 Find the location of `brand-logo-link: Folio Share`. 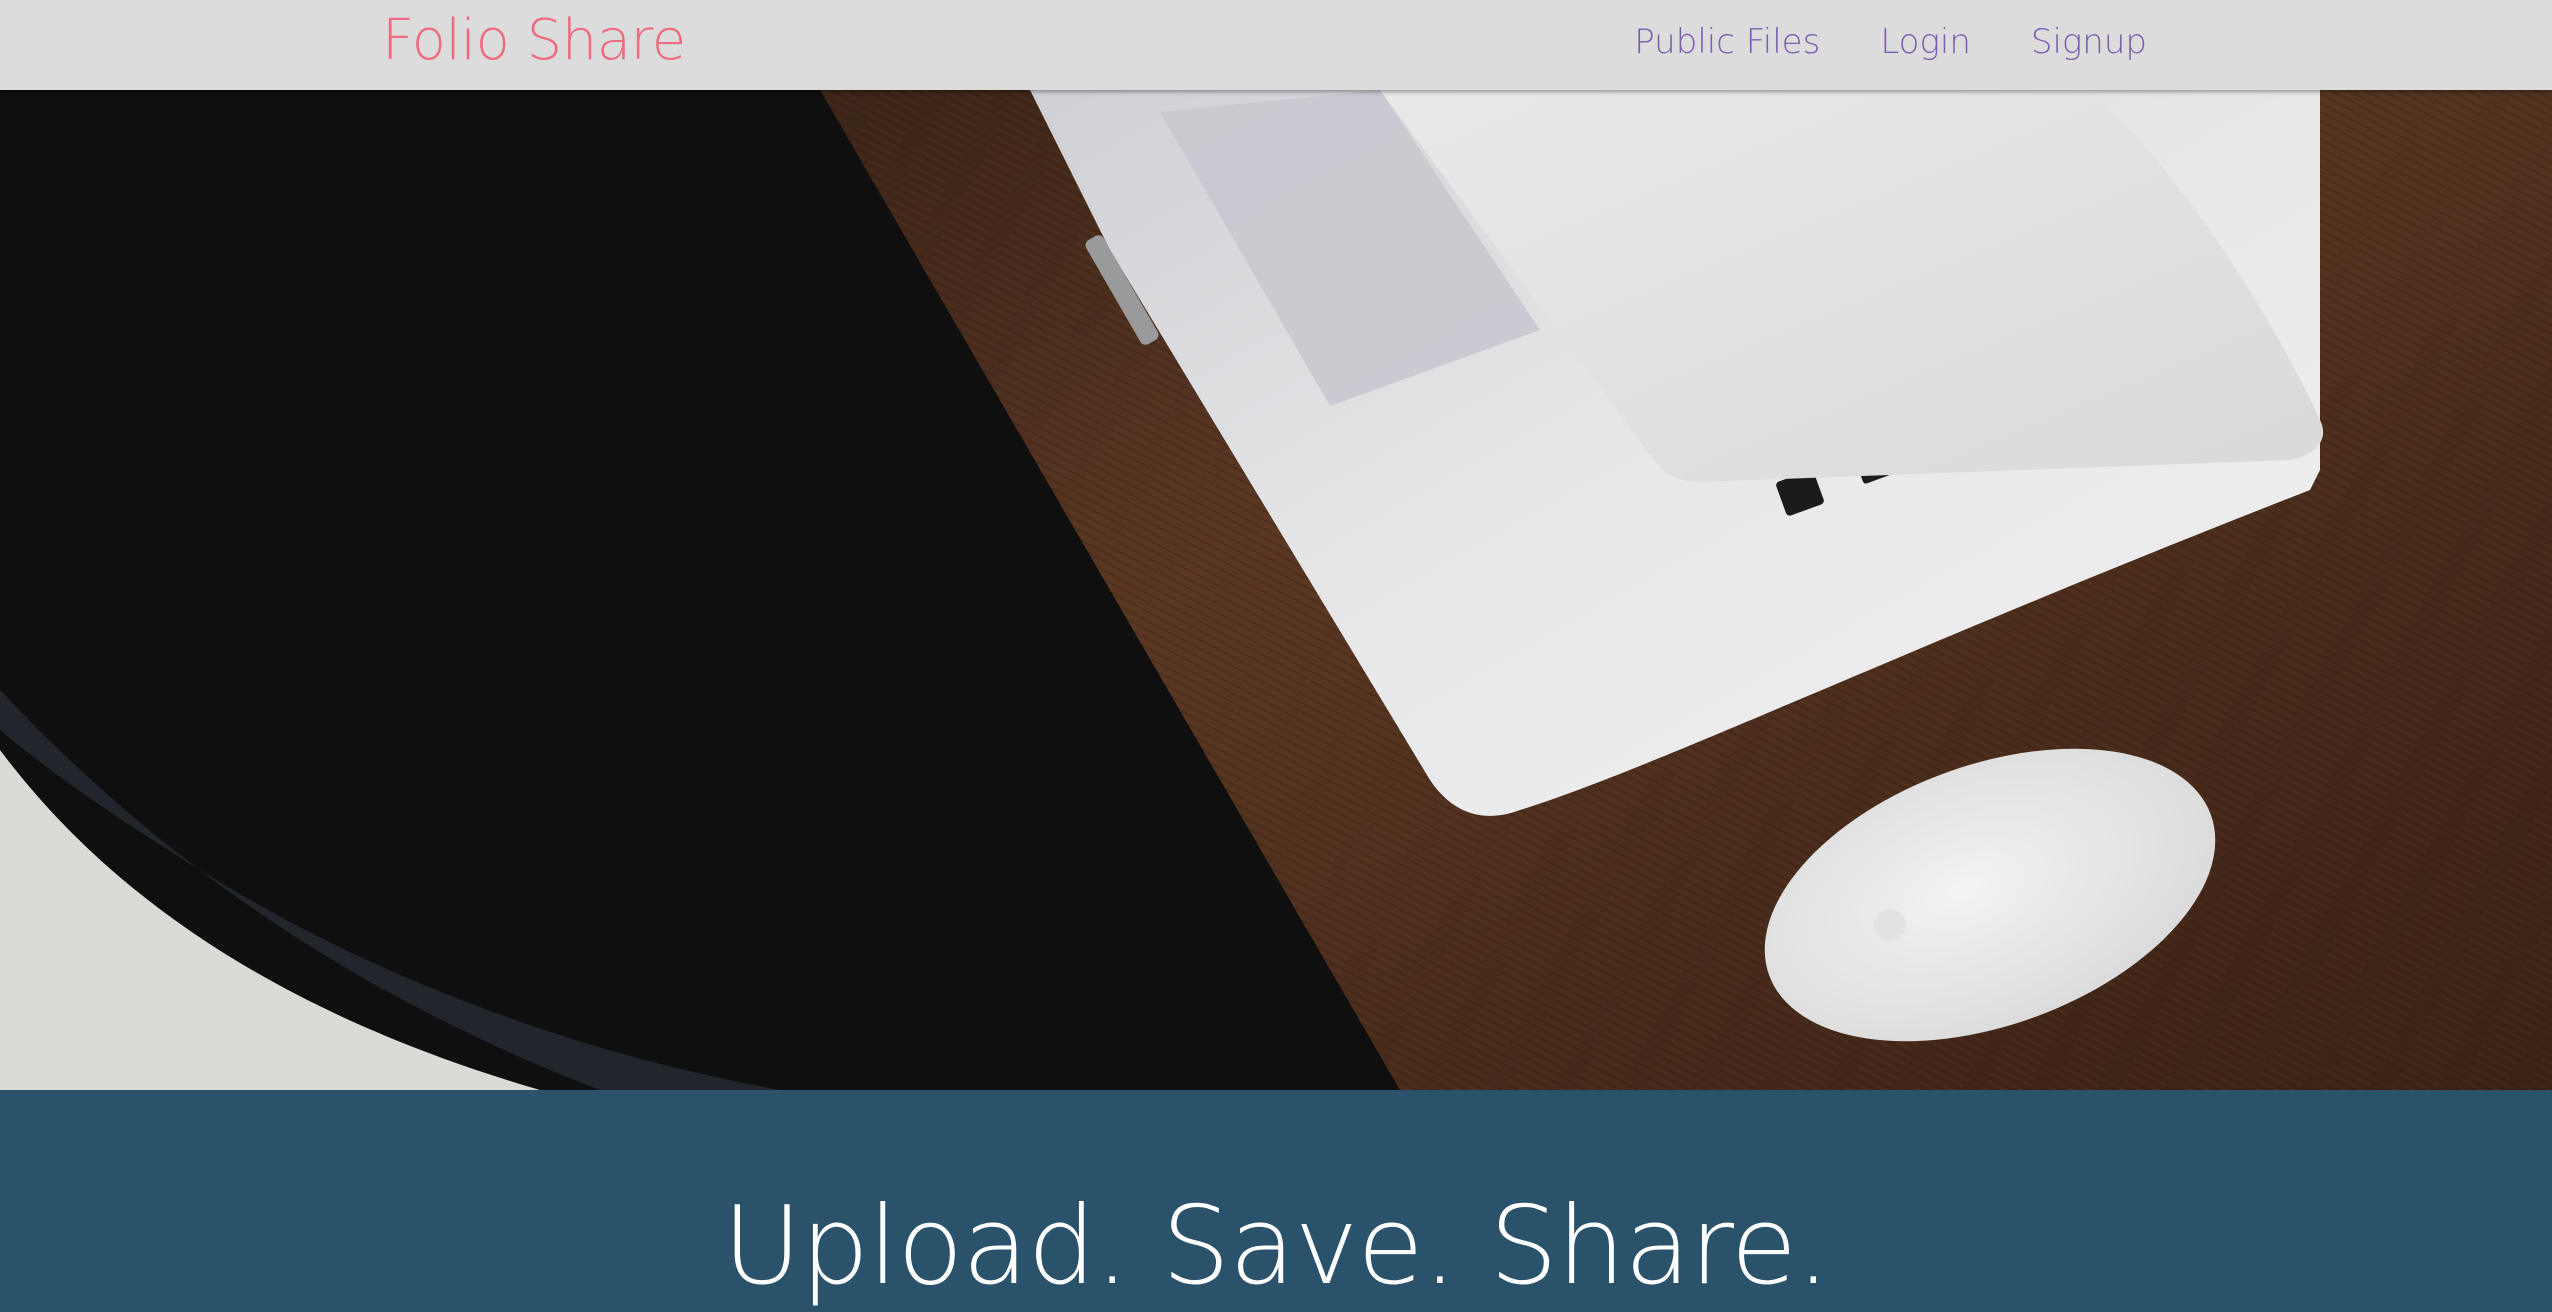

brand-logo-link: Folio Share is located at coordinates (534, 41).